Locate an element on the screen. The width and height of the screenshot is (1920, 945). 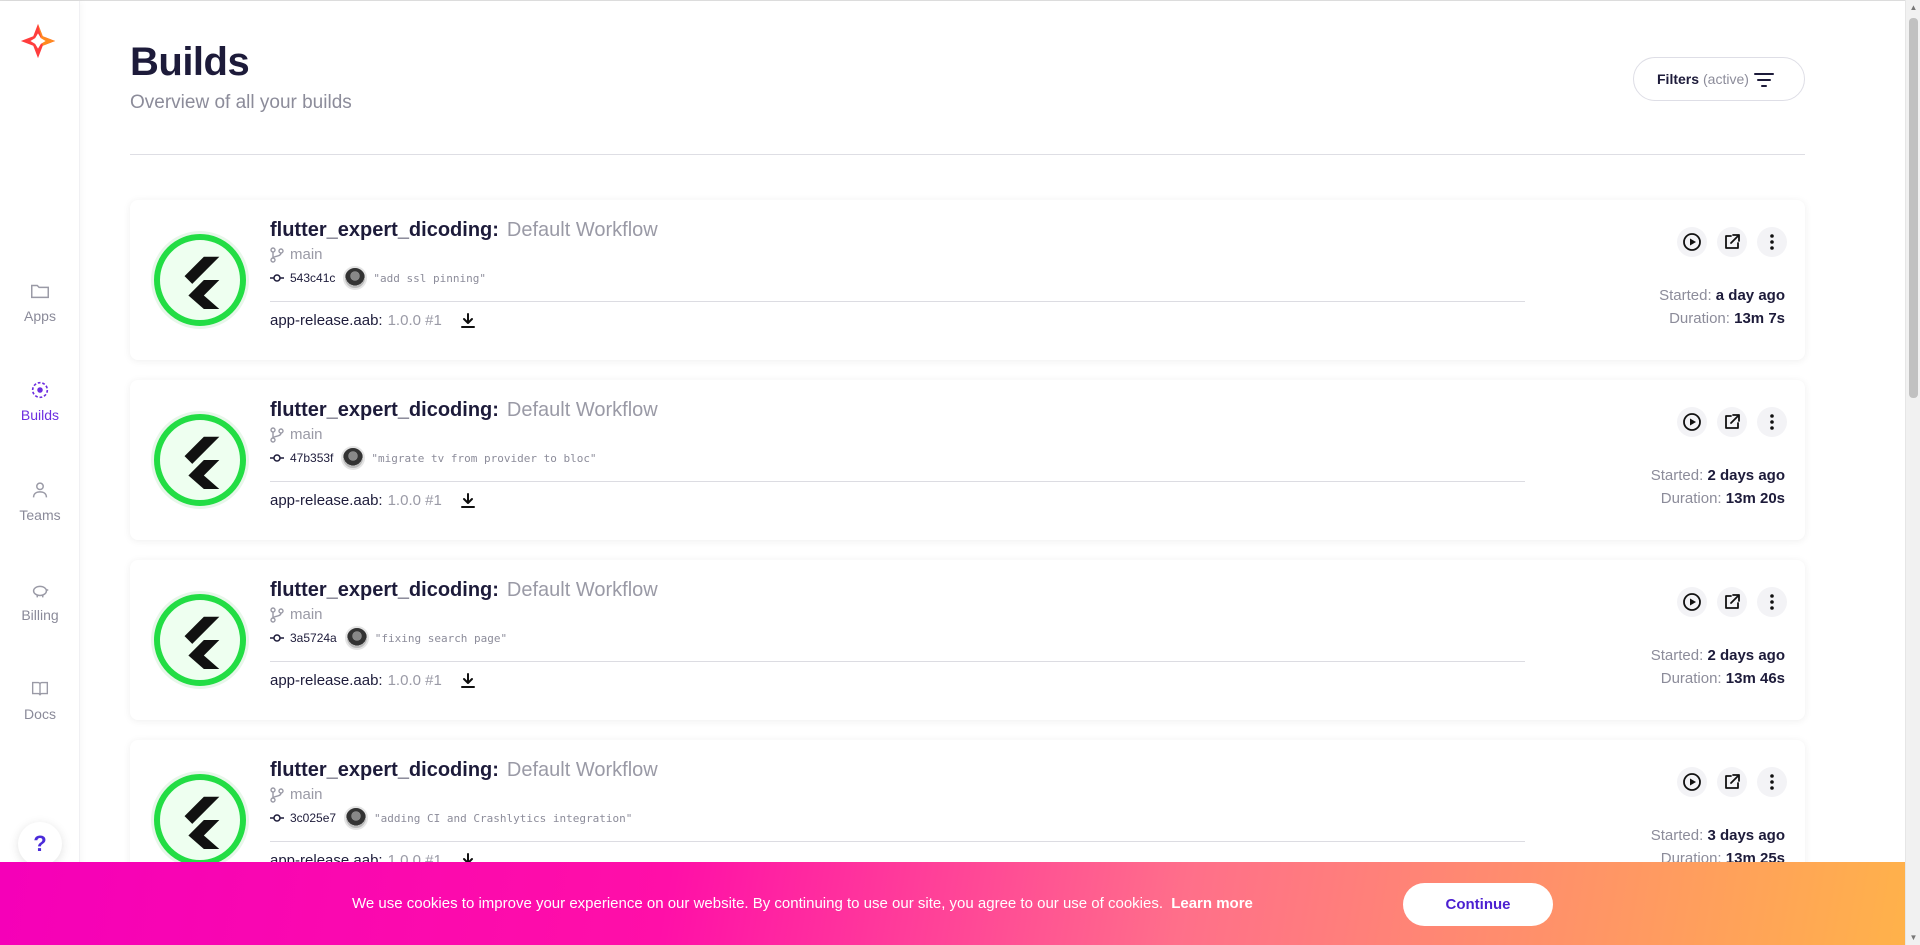
started-row: Started: 2 days ago is located at coordinates (1718, 655).